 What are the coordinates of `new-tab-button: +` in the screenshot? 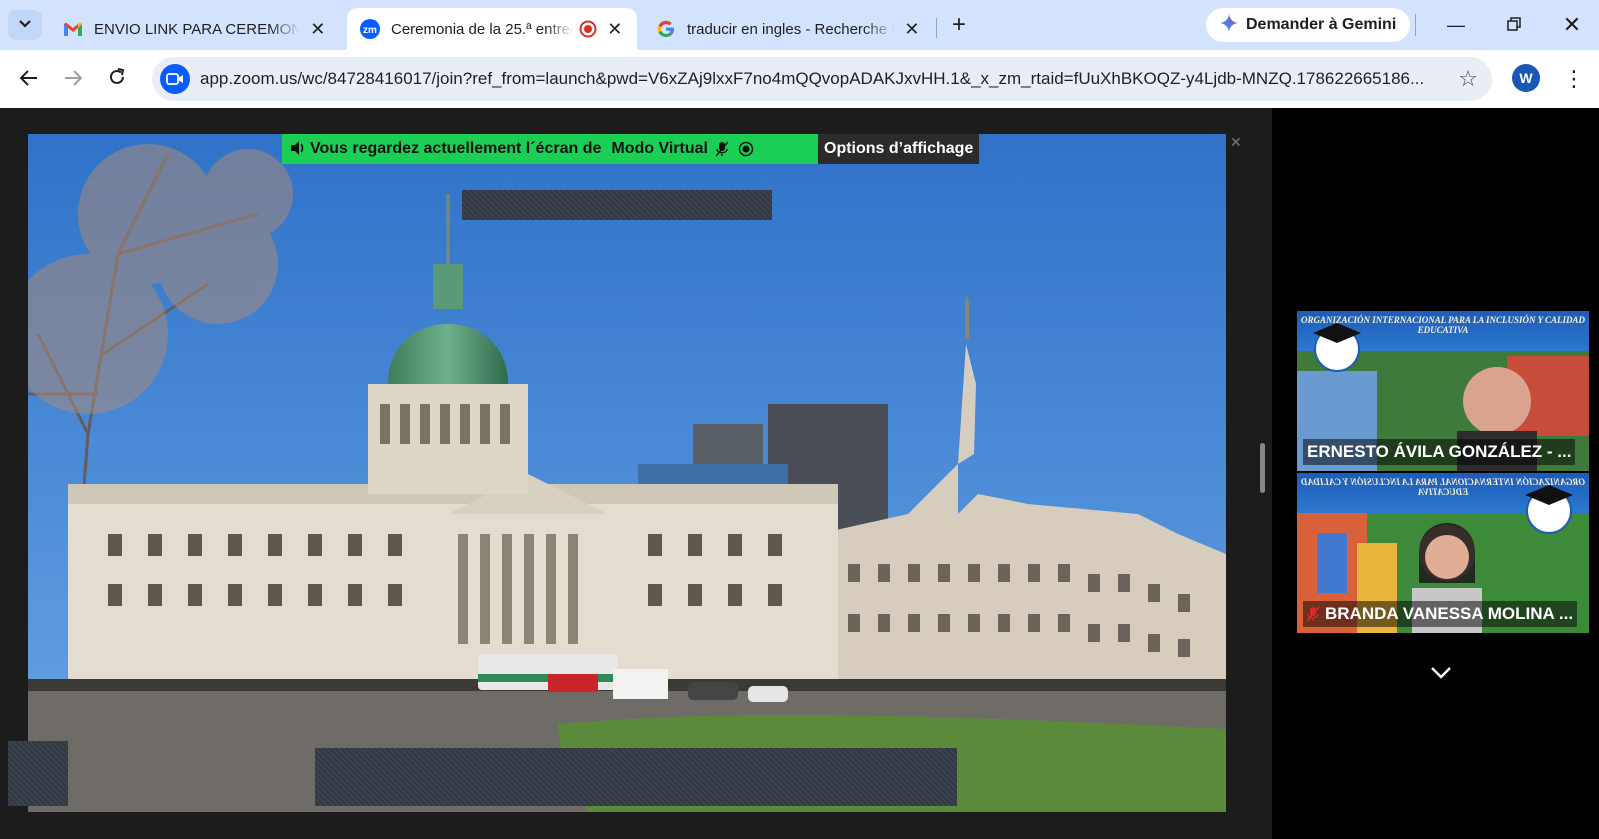 It's located at (959, 25).